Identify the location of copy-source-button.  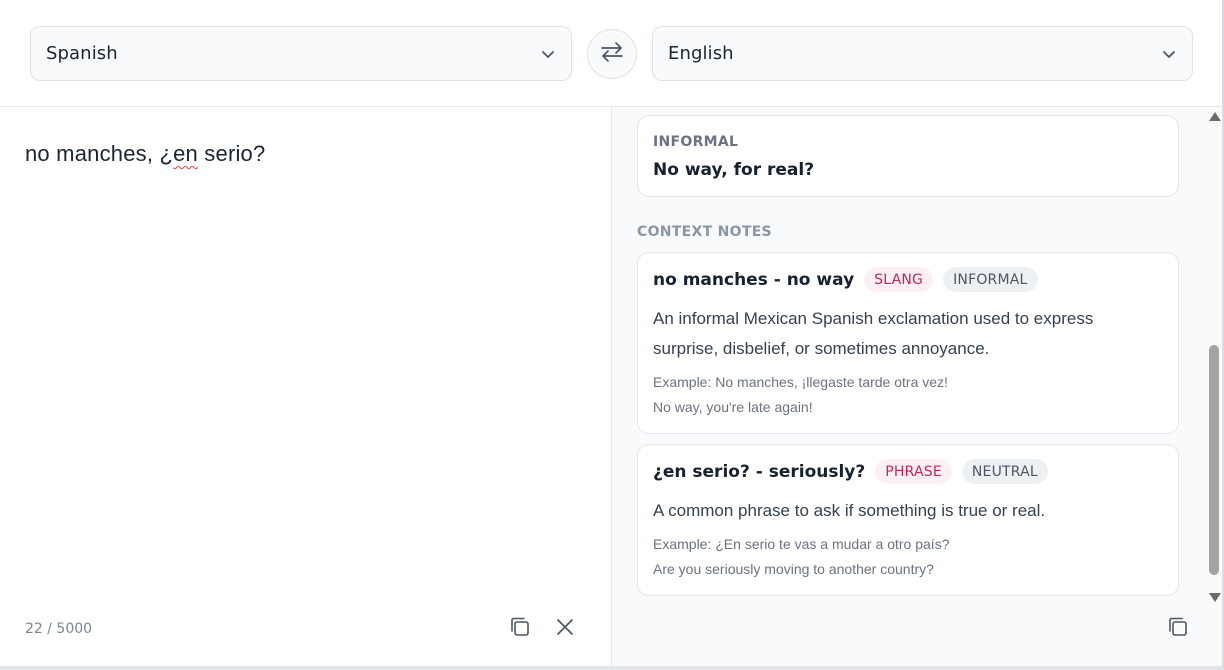
(520, 629).